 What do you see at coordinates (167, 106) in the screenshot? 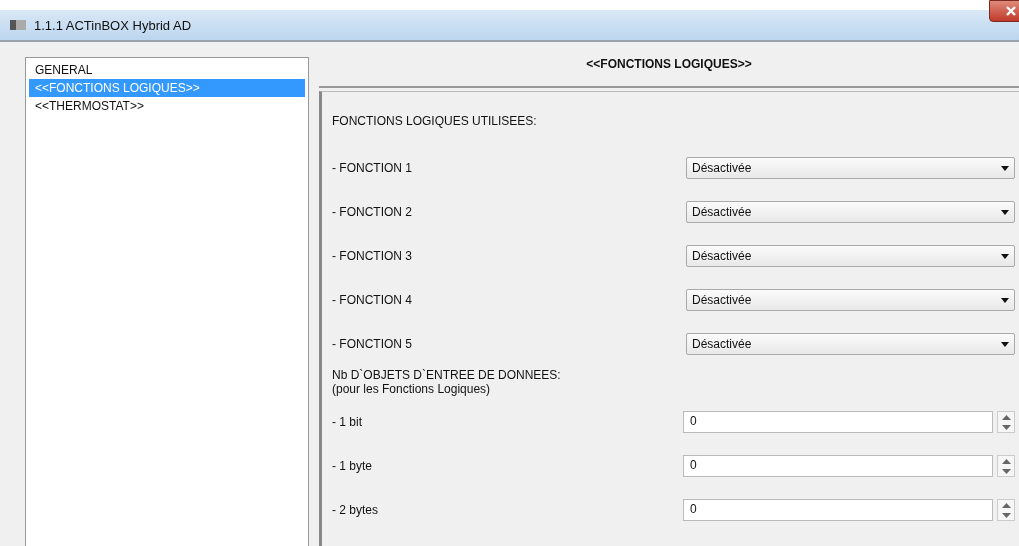
I see `sidebar-item: <<THERMOSTAT>>` at bounding box center [167, 106].